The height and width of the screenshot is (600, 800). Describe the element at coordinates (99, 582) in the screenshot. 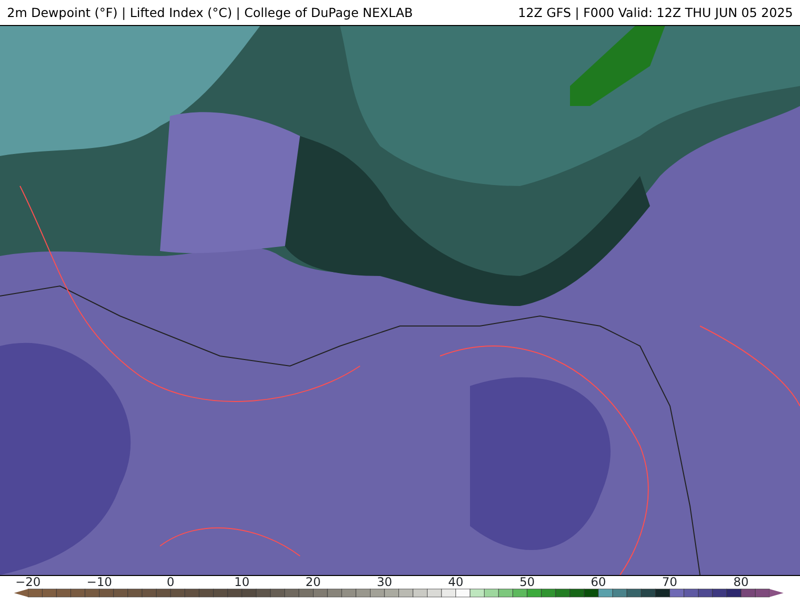

I see `scale-tick-label: −10` at that location.